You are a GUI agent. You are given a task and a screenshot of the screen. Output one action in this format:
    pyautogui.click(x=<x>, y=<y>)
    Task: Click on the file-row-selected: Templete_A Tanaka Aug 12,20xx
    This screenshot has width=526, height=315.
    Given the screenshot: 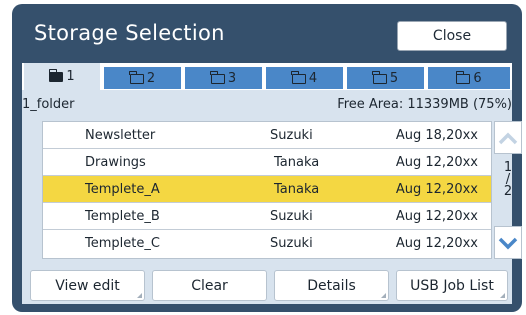 What is the action you would take?
    pyautogui.click(x=267, y=189)
    